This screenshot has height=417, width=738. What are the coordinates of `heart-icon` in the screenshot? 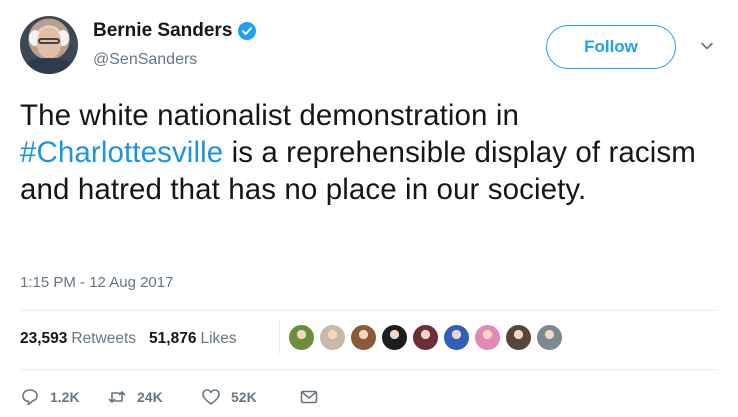 It's located at (211, 397).